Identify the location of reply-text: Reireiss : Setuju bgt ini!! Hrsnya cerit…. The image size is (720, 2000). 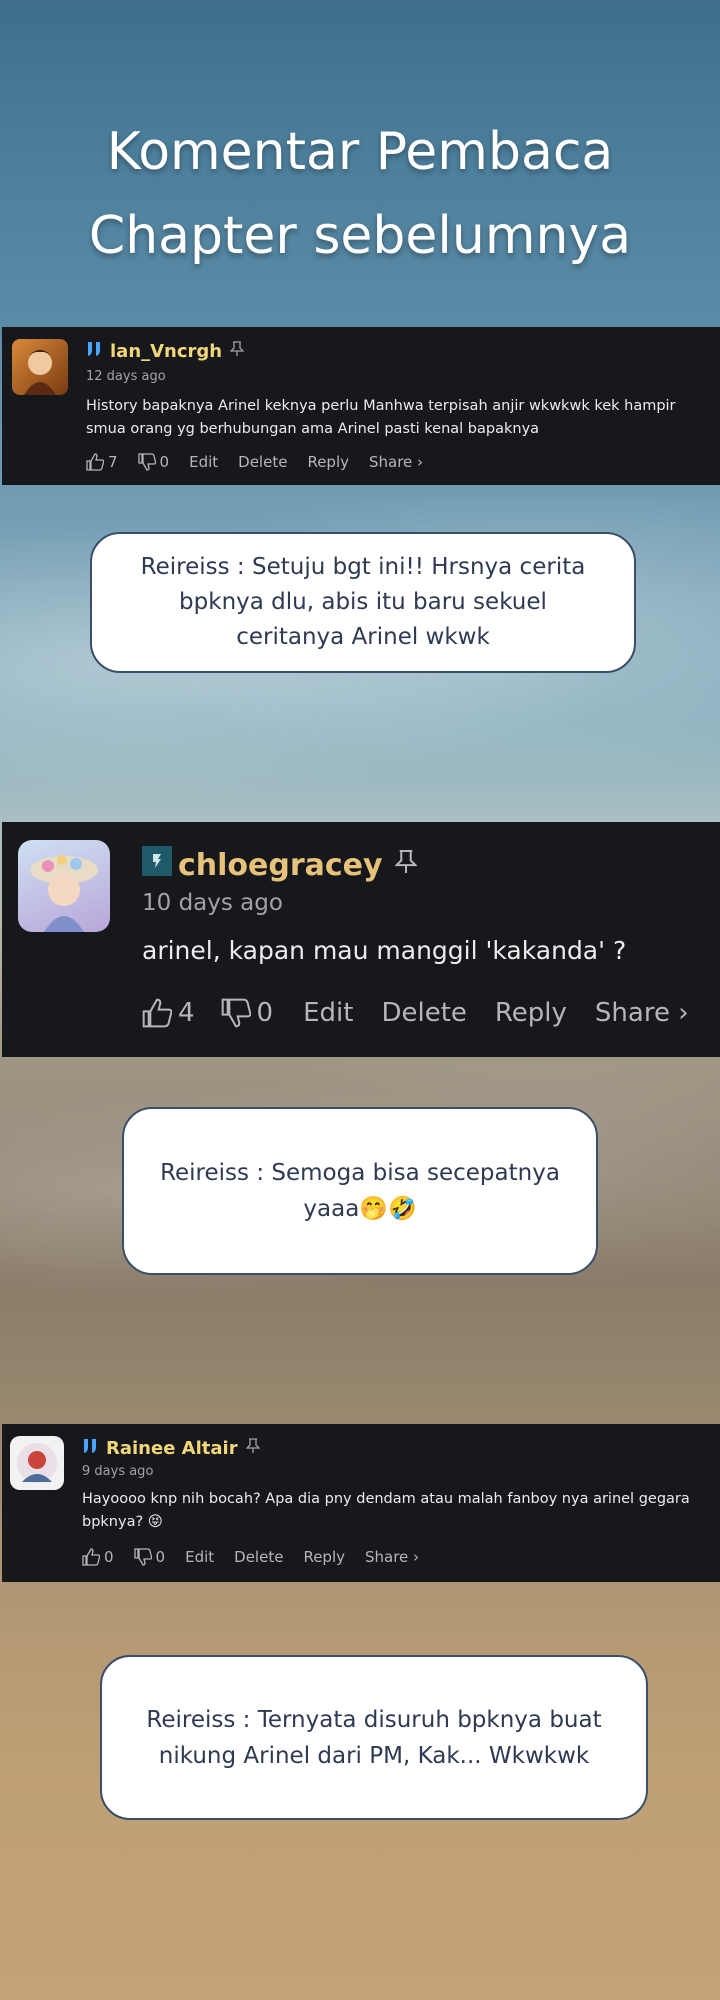
(363, 602).